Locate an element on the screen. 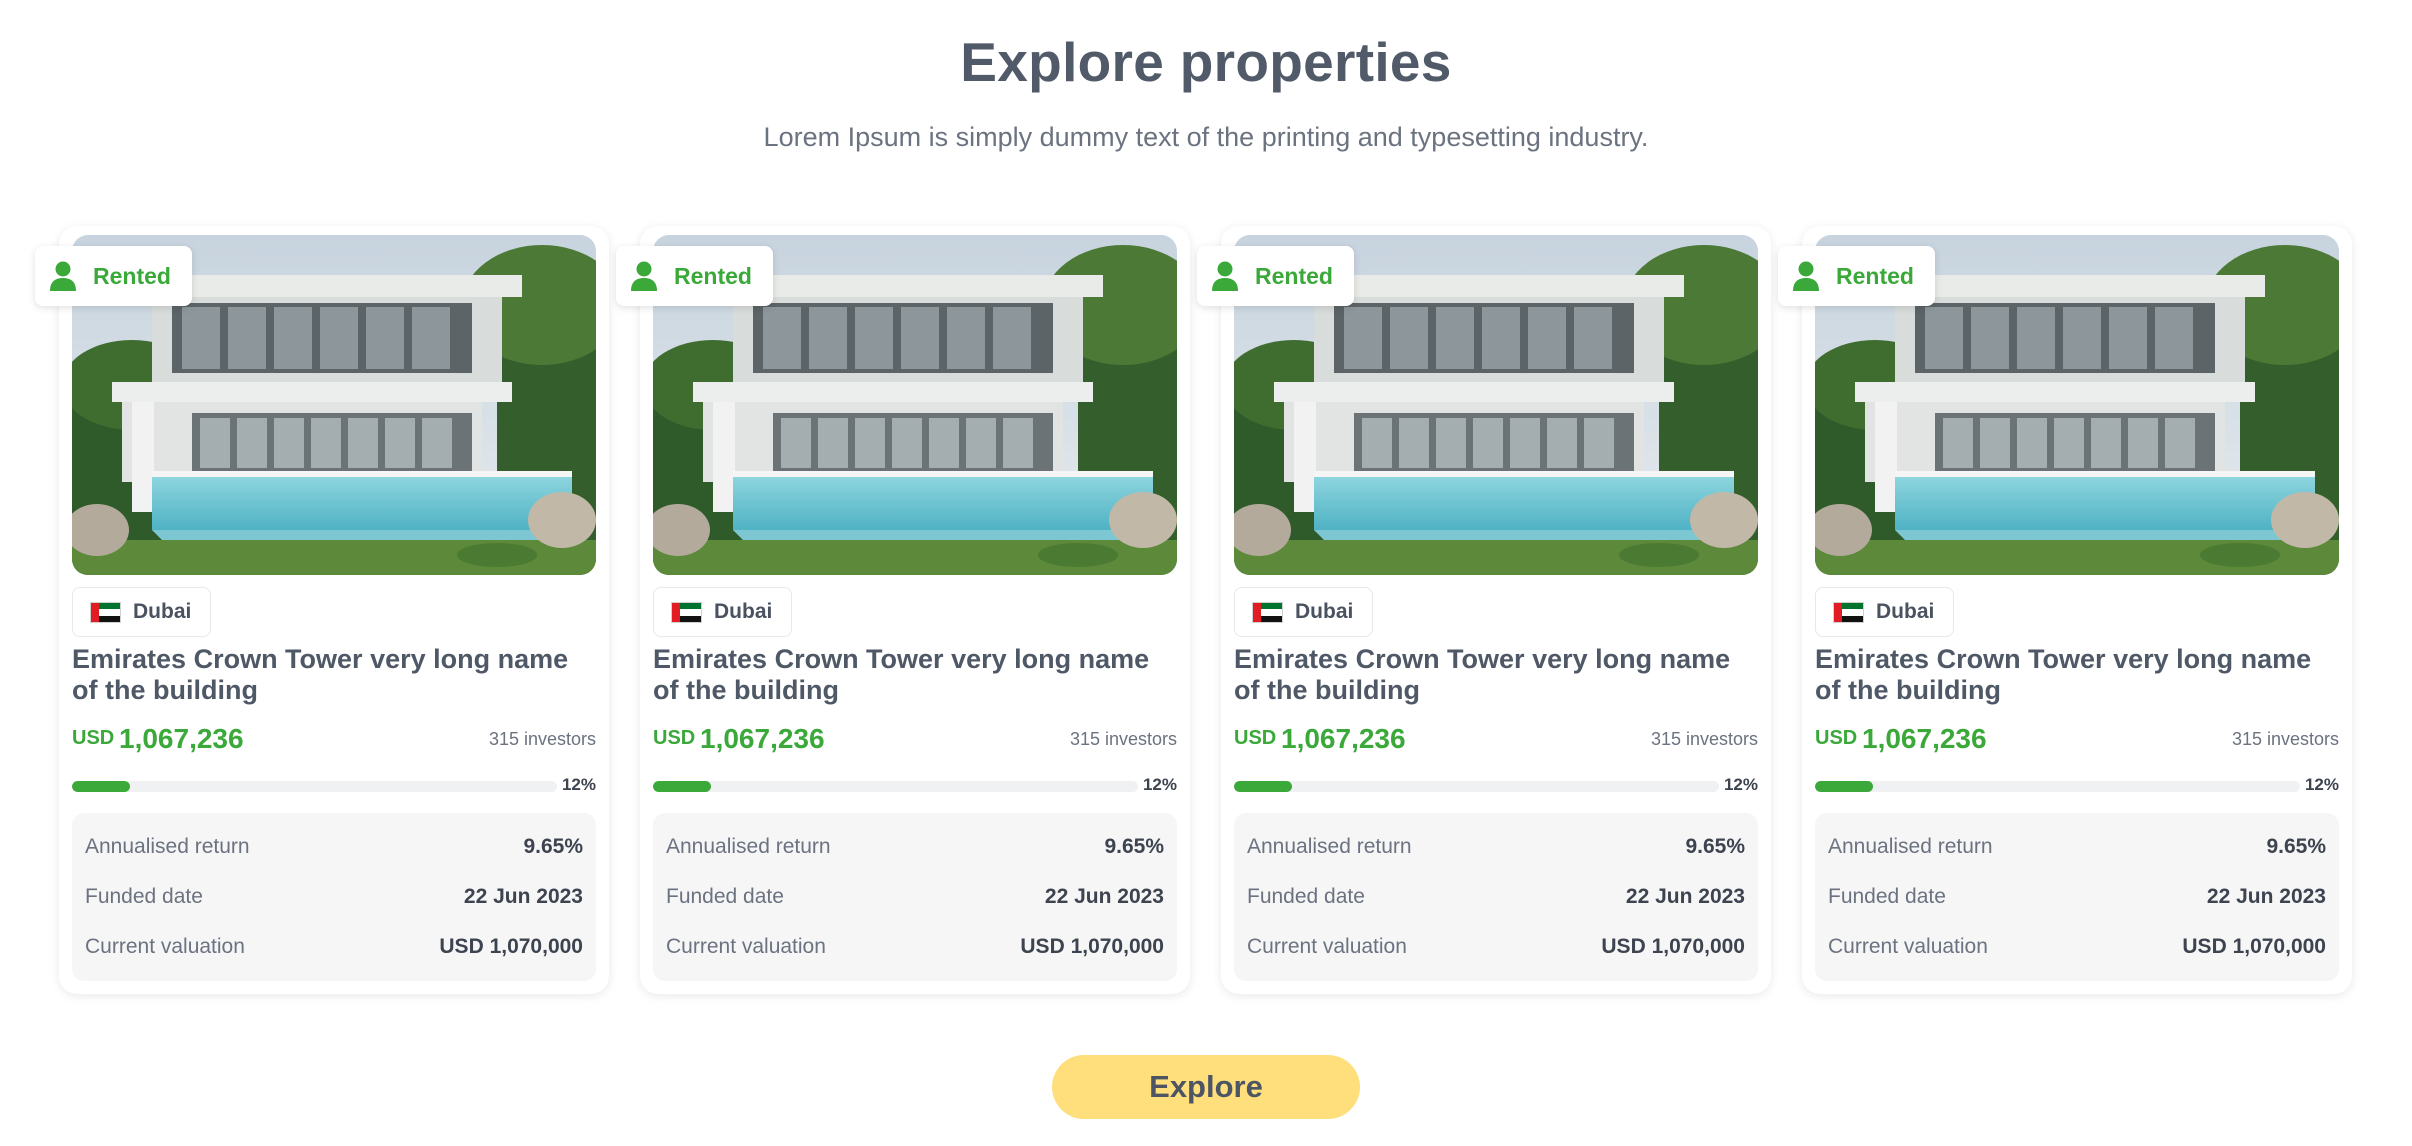 Image resolution: width=2412 pixels, height=1146 pixels. explore-button: Explore is located at coordinates (1206, 1087).